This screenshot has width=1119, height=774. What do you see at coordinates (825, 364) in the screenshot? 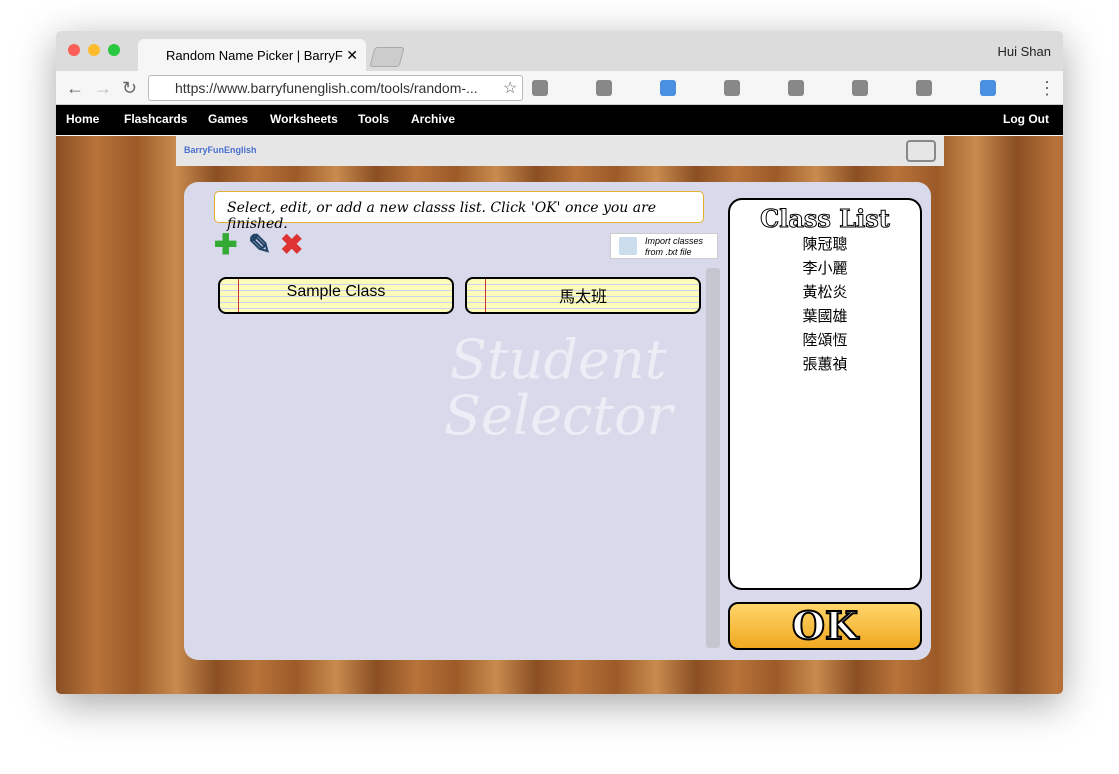
I see `student-name: 張蕙禎` at bounding box center [825, 364].